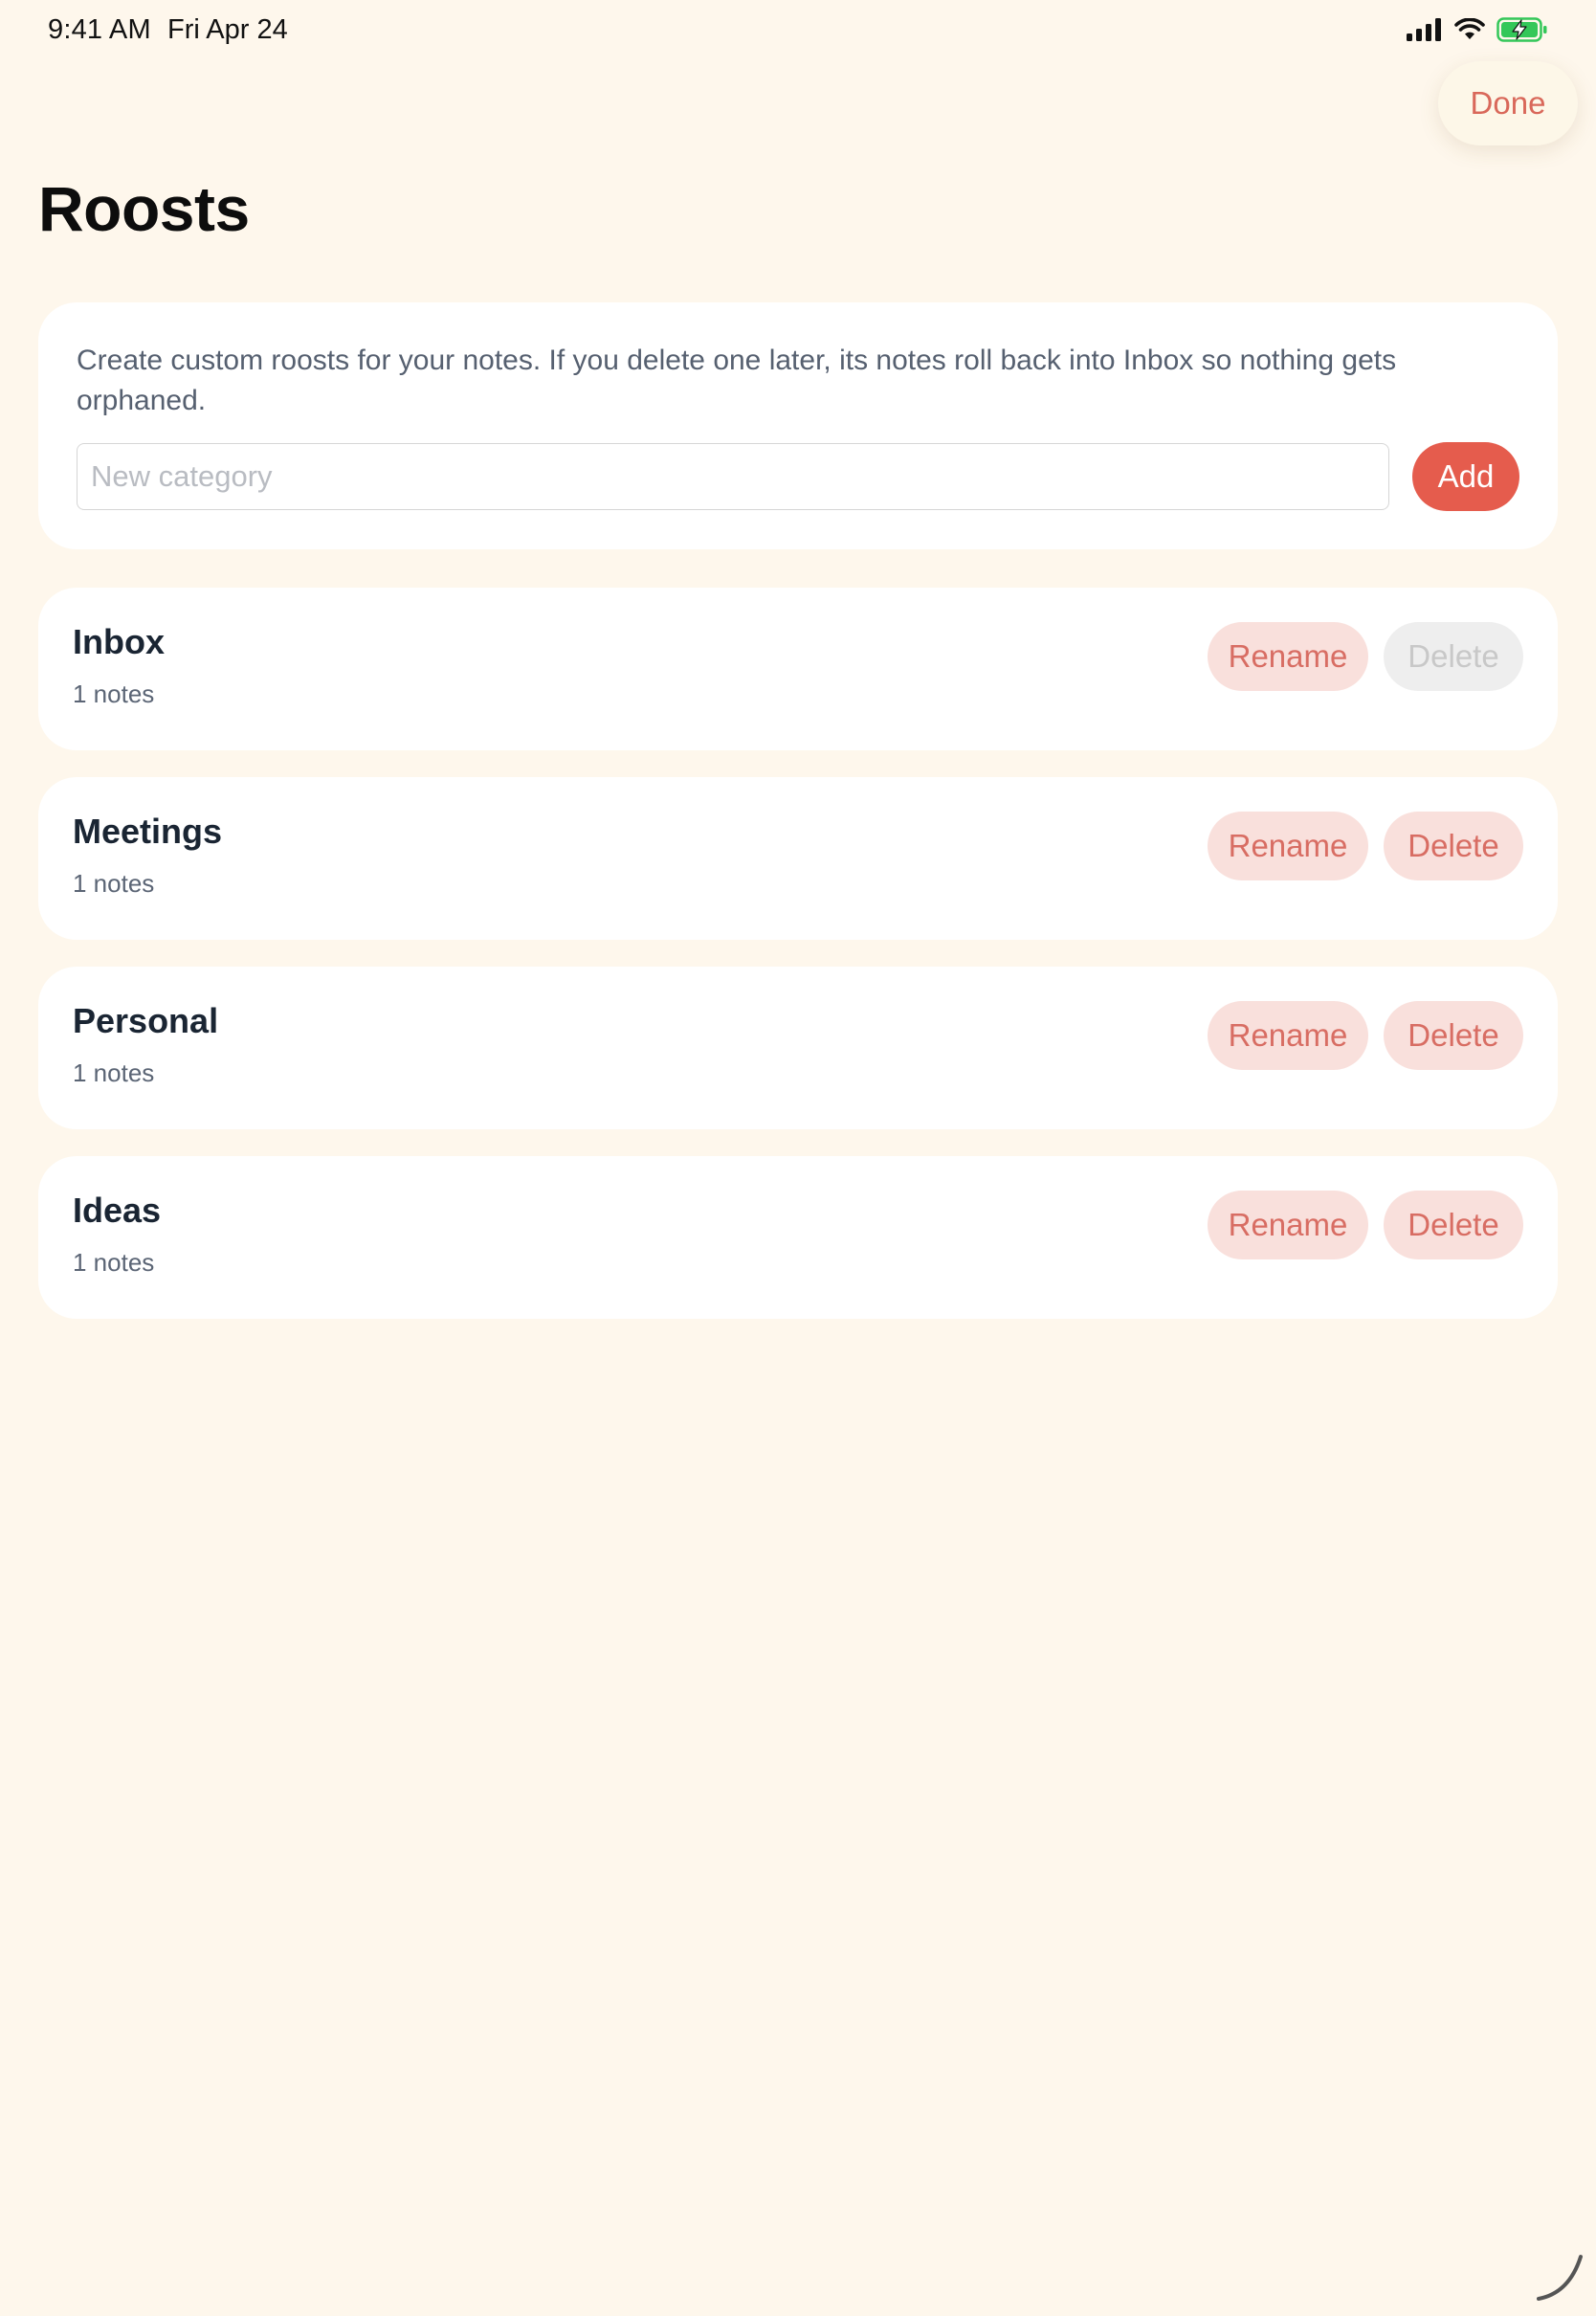 The height and width of the screenshot is (2316, 1596). Describe the element at coordinates (1288, 1225) in the screenshot. I see `rename-ideas-button: Rename` at that location.